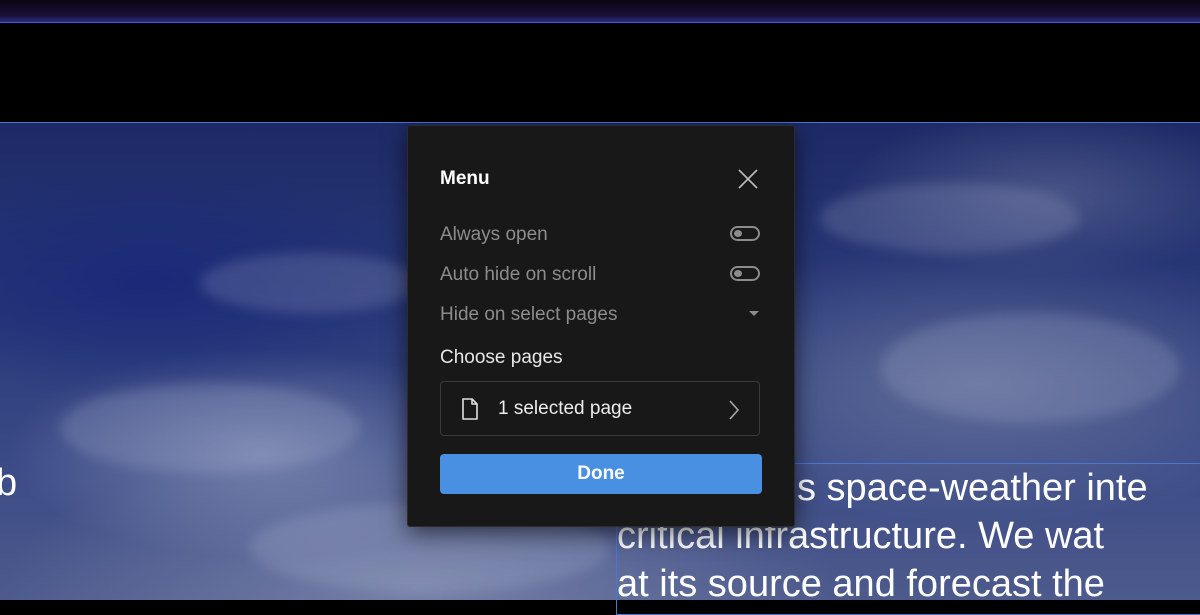 The image size is (1200, 615). I want to click on hero-line: at its source and forecast the, so click(861, 584).